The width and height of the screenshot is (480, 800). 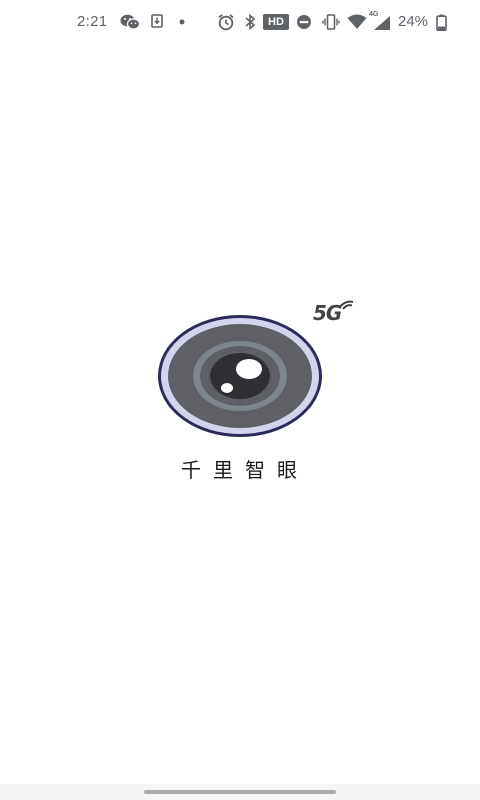 I want to click on bluetooth-icon, so click(x=250, y=22).